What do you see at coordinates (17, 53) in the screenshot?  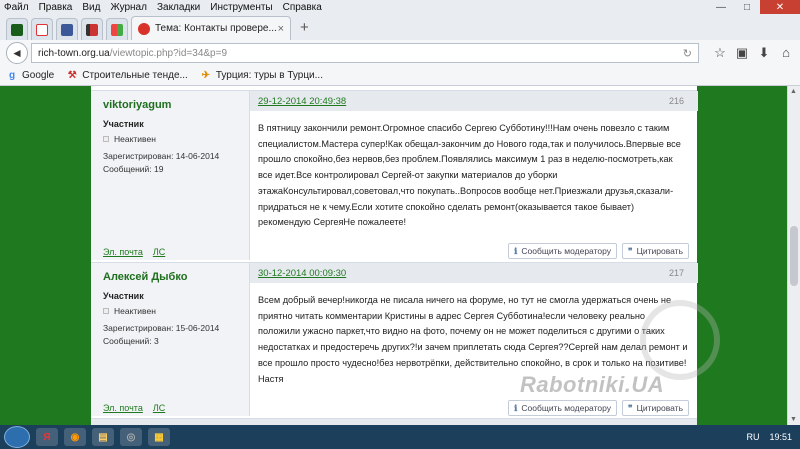 I see `back-button: ◄` at bounding box center [17, 53].